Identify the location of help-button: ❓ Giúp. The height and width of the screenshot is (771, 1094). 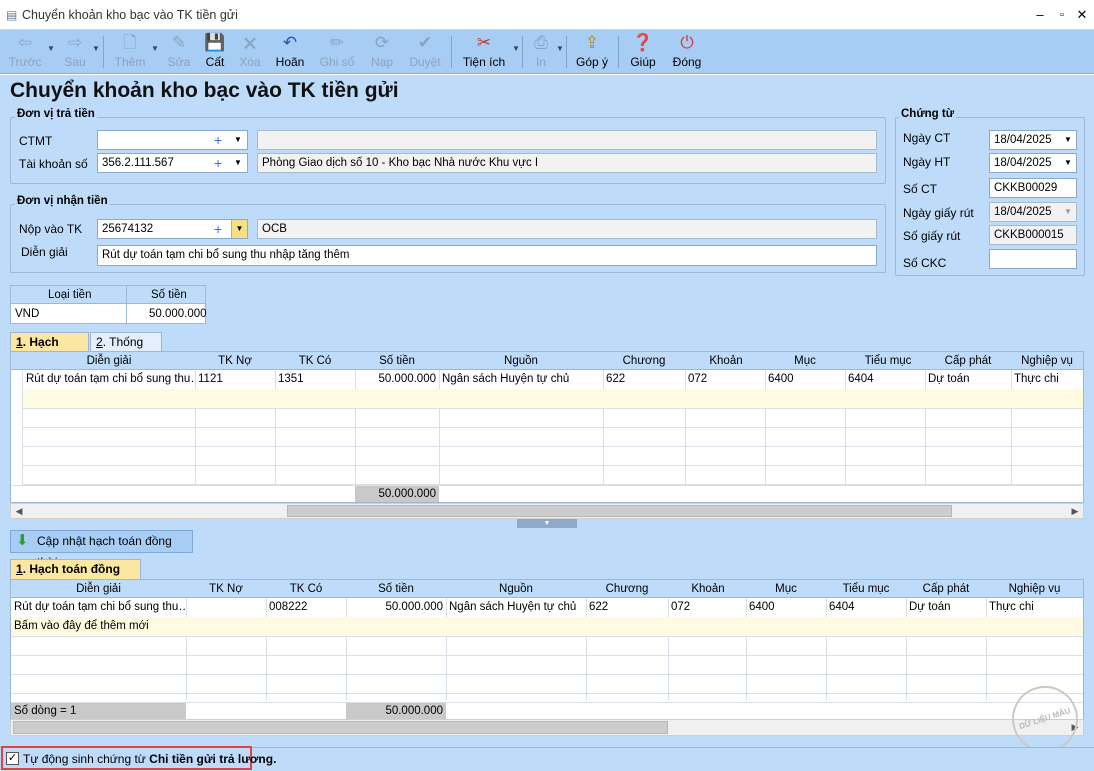
(643, 52).